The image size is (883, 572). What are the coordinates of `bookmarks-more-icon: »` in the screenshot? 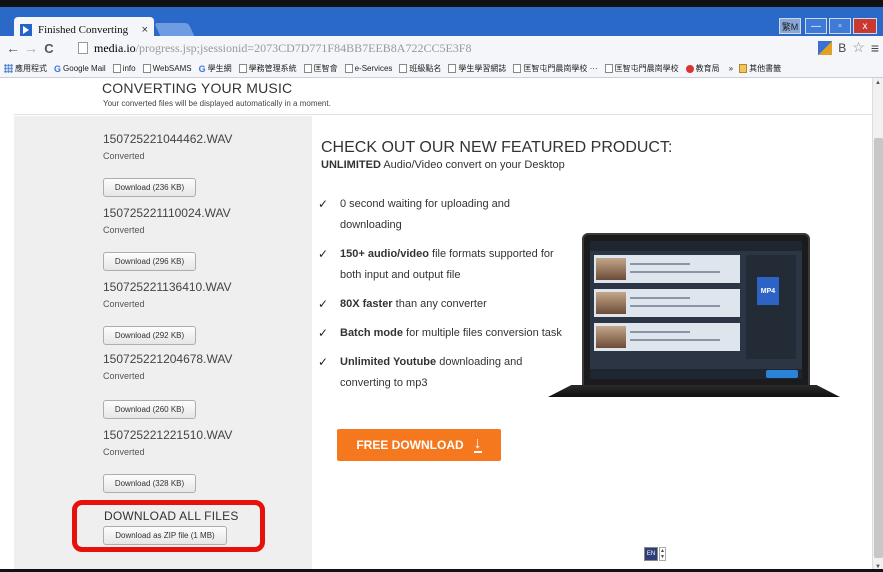 It's located at (731, 68).